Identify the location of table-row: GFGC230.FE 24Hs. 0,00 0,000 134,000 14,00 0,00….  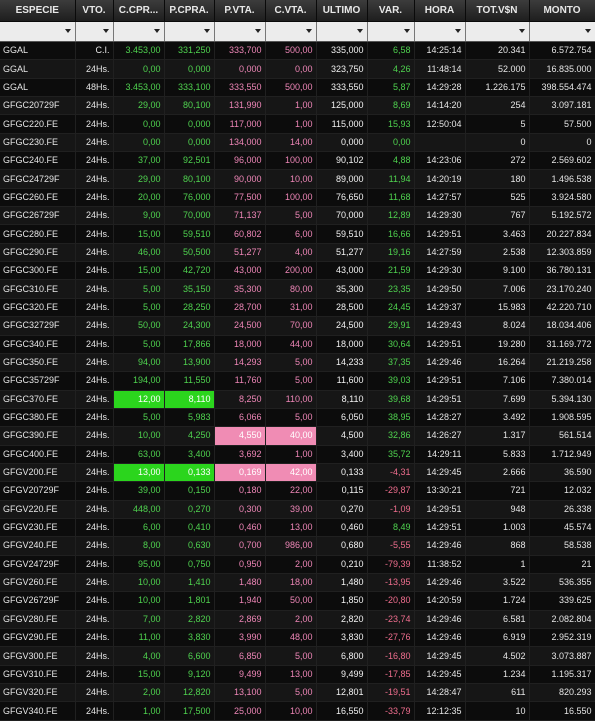
(297, 143).